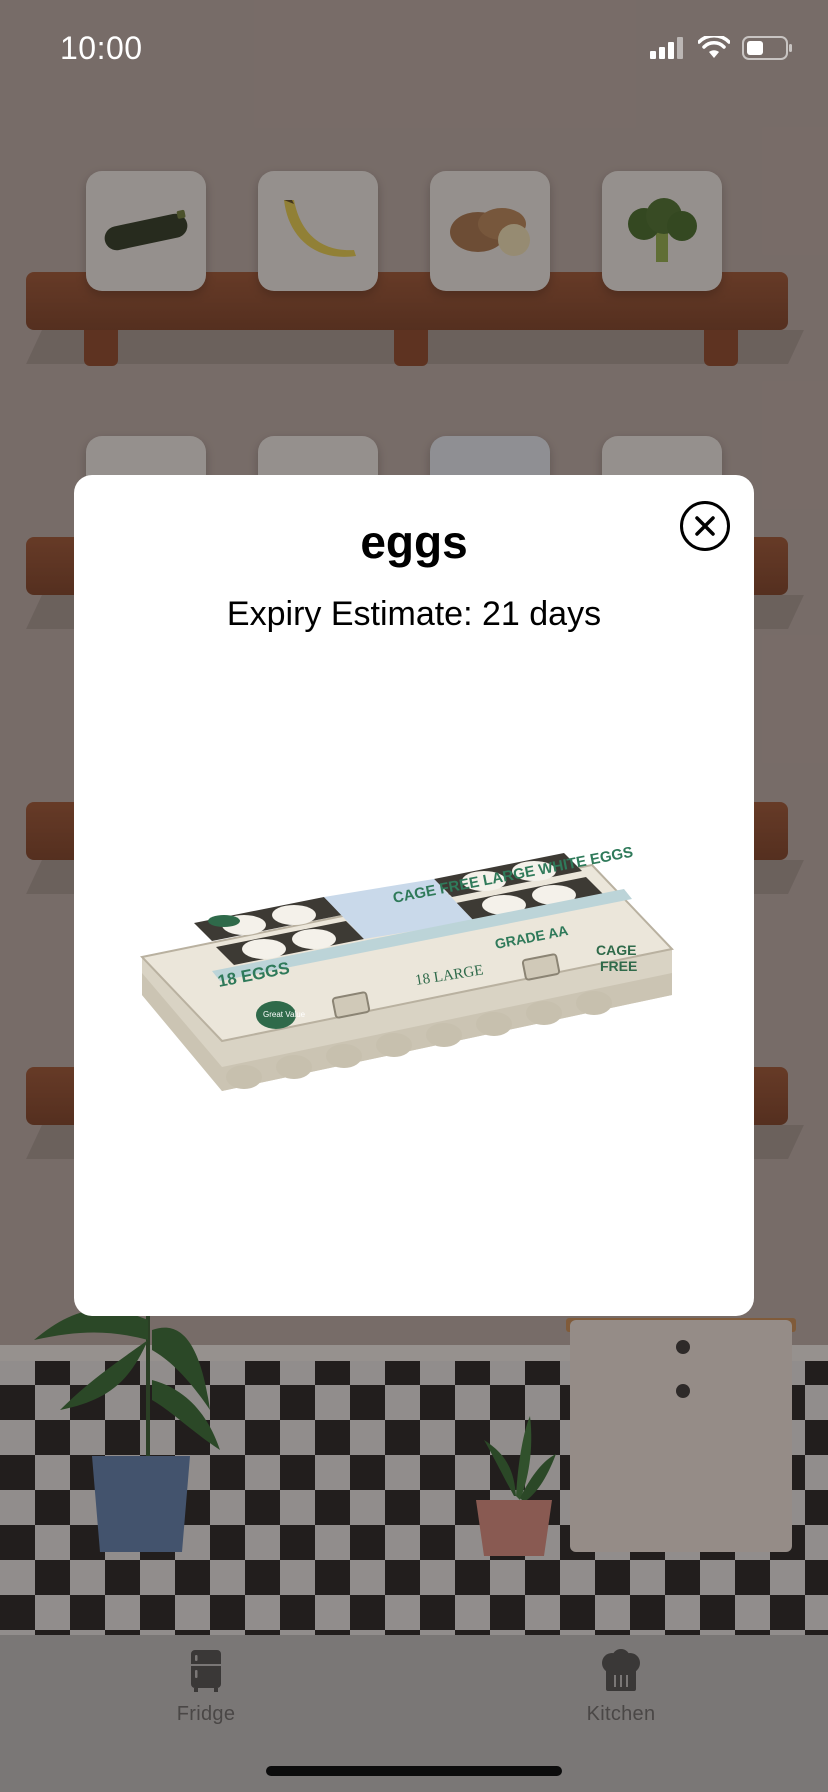 The width and height of the screenshot is (828, 1792). I want to click on close-button, so click(705, 526).